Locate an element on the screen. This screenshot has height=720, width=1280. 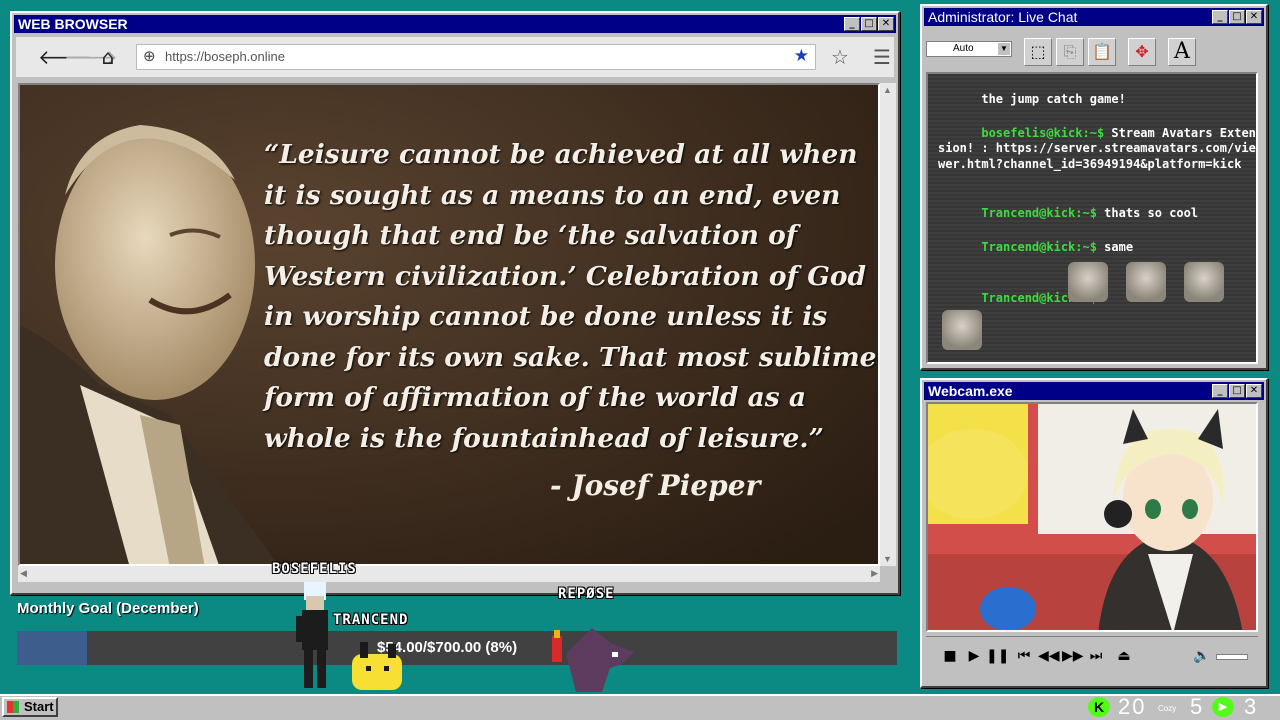
webcam-window: Webcam.exe _ □ ✕ ■ ▶ ❚❚ ⏮ ◀◀ ▶▶ ⏭ ⏏ 🔈 is located at coordinates (1094, 533).